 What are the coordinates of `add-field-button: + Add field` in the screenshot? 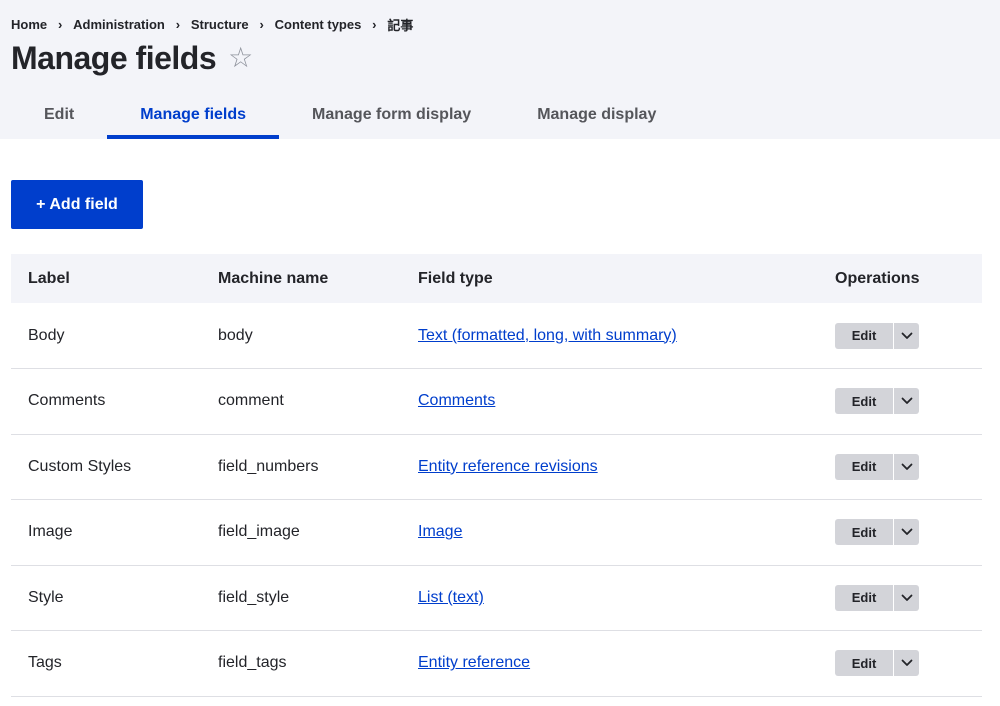 It's located at (77, 204).